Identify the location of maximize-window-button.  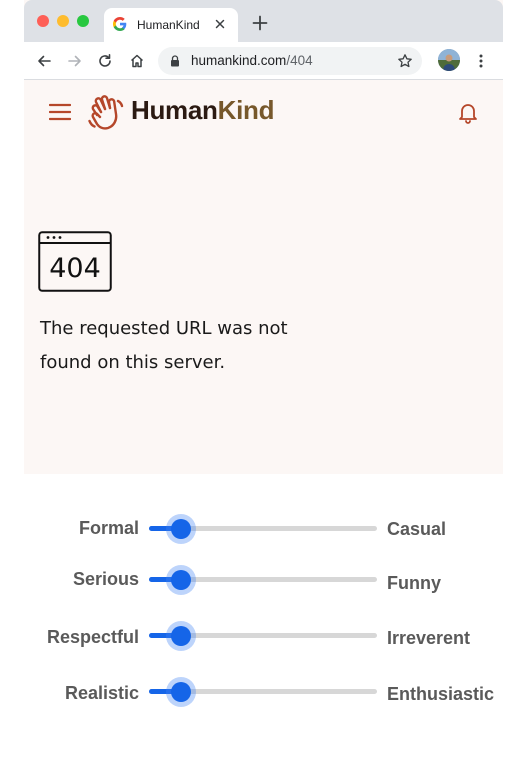
(83, 21).